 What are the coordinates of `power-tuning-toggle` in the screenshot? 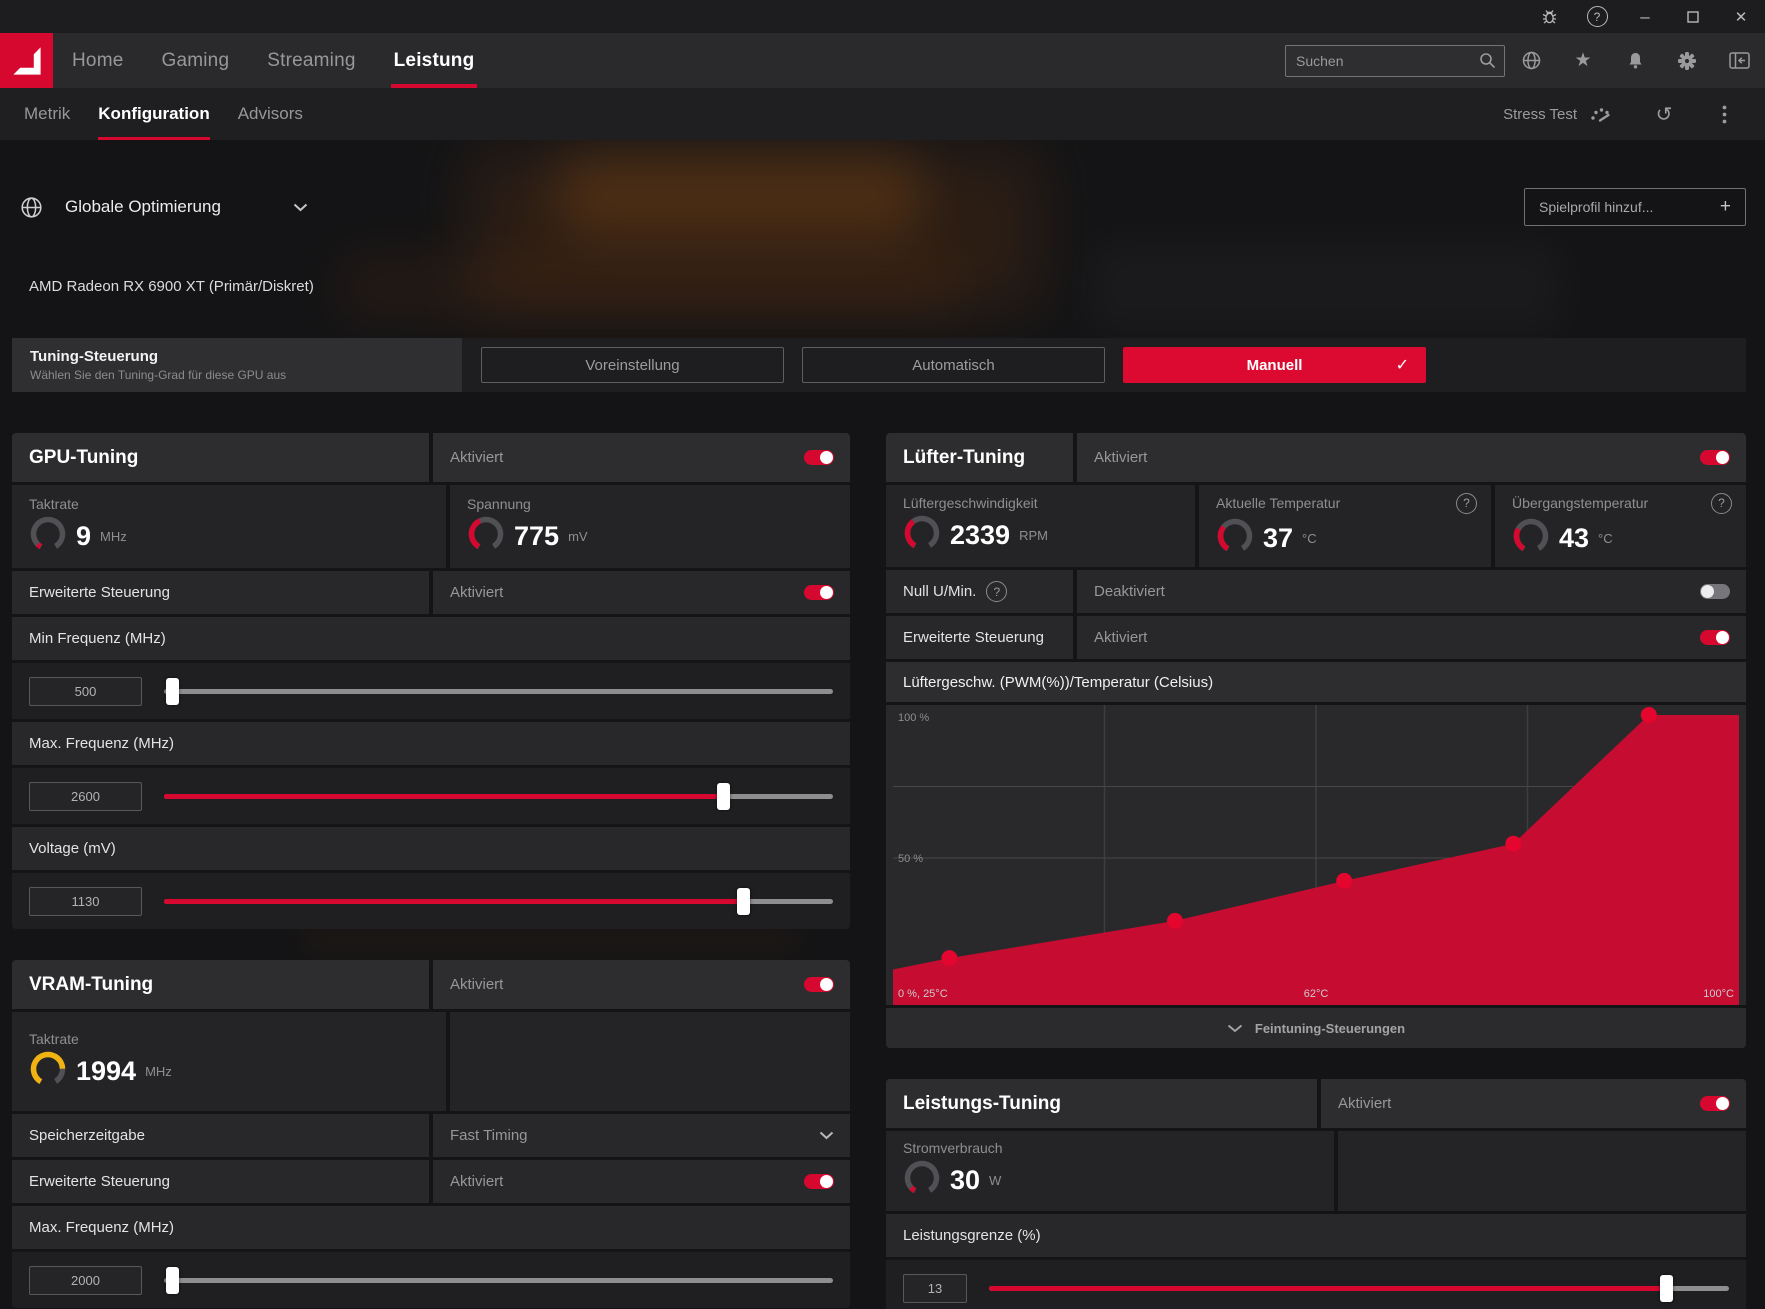 It's located at (1715, 1103).